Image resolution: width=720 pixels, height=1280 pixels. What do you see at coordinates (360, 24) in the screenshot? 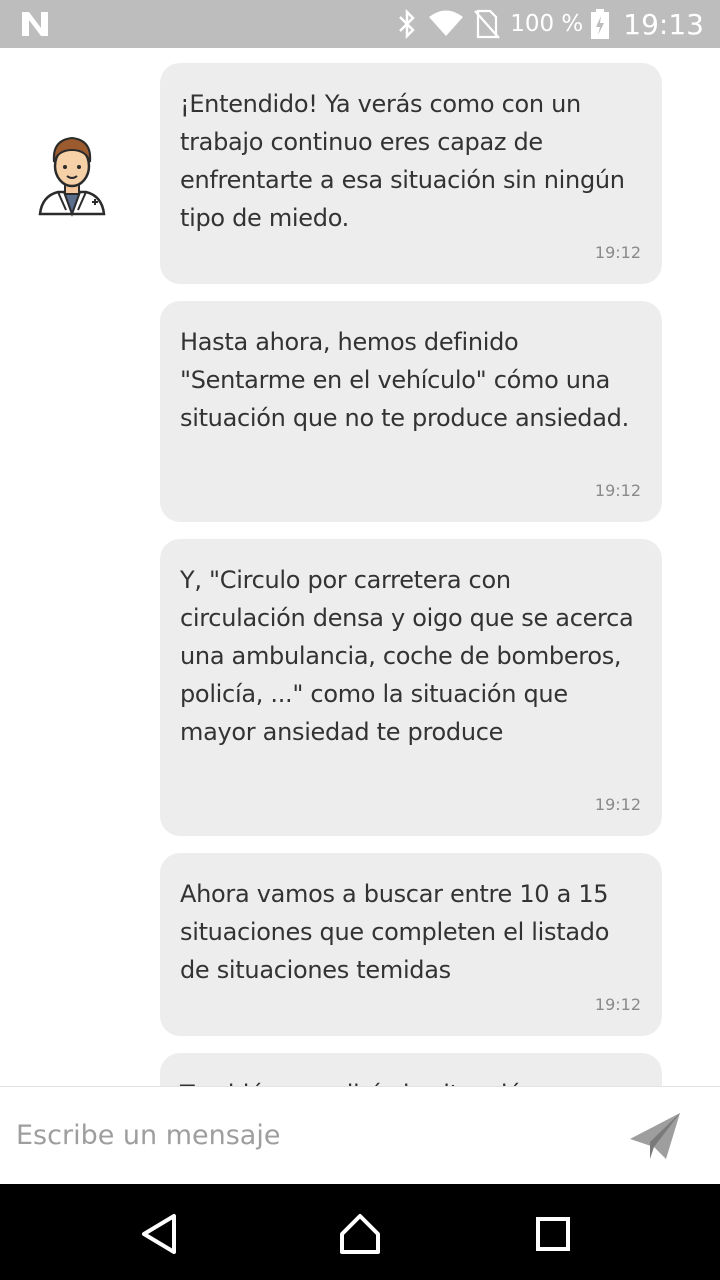
I see `status-bar: 100 % 19:13` at bounding box center [360, 24].